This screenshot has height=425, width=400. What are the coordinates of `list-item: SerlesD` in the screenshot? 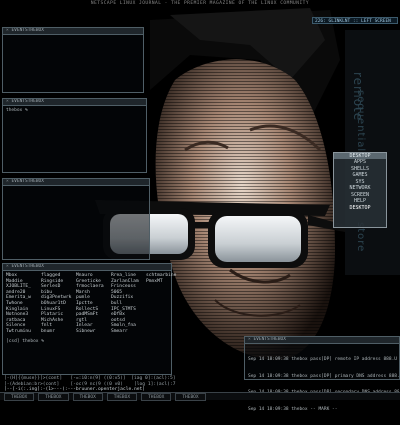 It's located at (51, 287).